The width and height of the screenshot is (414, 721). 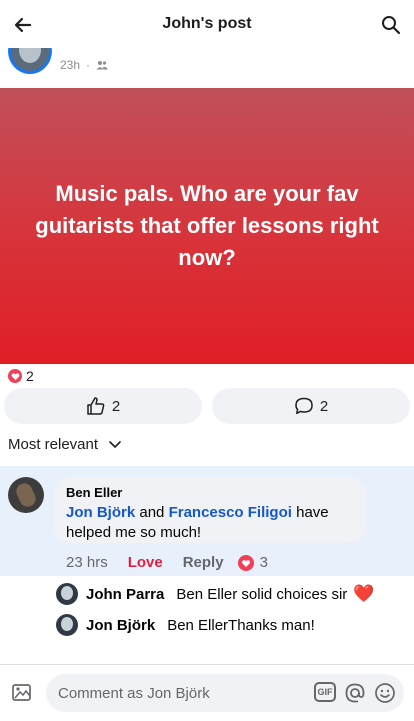 What do you see at coordinates (87, 562) in the screenshot?
I see `comment-time: 23 hrs` at bounding box center [87, 562].